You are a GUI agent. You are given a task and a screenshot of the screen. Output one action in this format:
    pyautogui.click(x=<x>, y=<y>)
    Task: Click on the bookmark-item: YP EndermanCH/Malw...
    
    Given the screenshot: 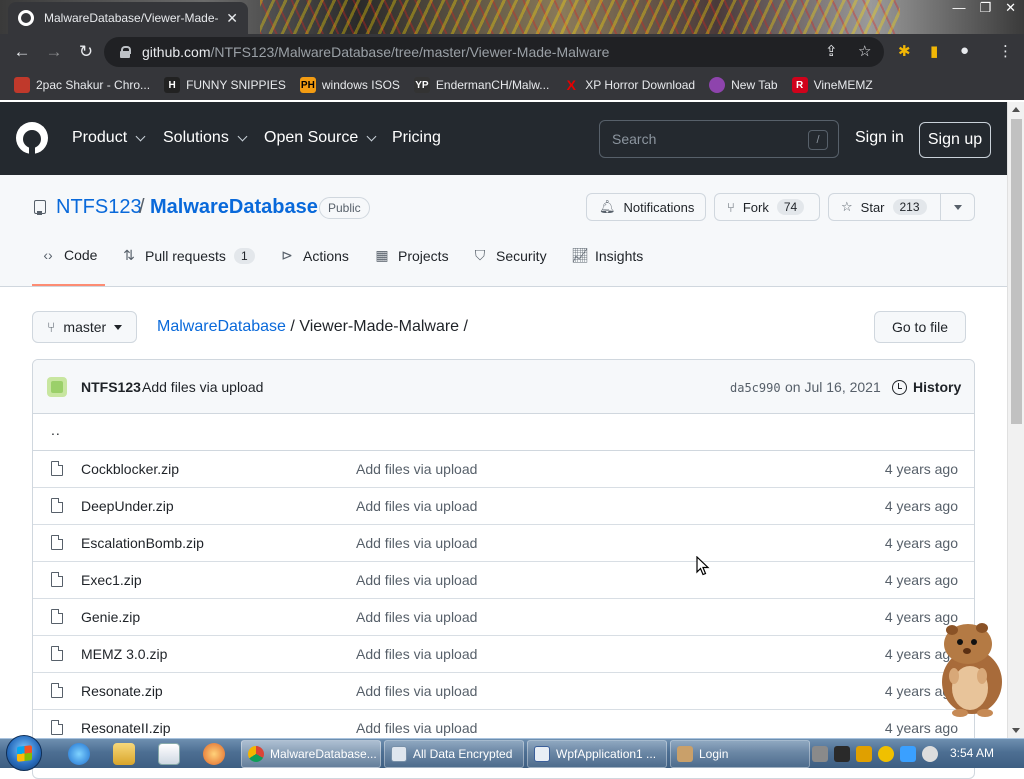 What is the action you would take?
    pyautogui.click(x=481, y=85)
    